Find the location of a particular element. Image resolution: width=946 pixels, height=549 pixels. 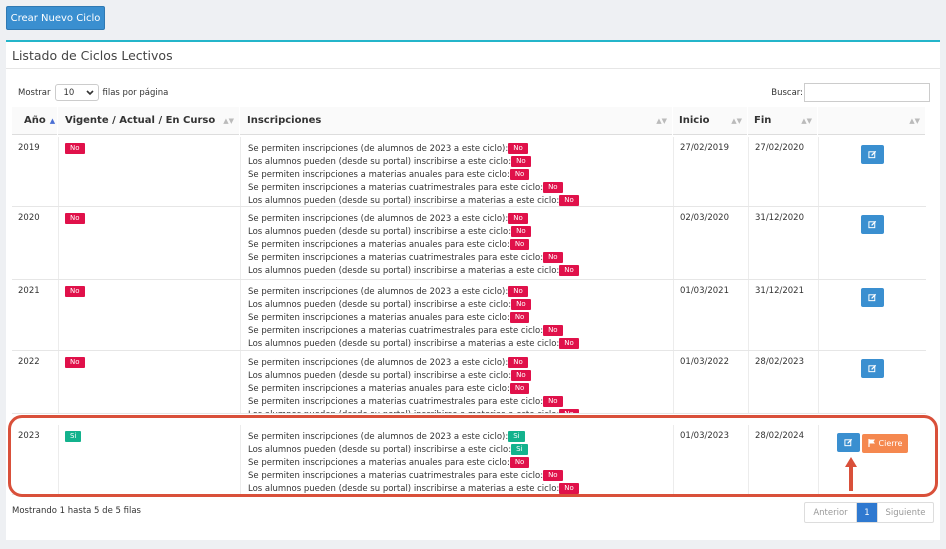

header-fin: Fin ▲▼ is located at coordinates (783, 121).